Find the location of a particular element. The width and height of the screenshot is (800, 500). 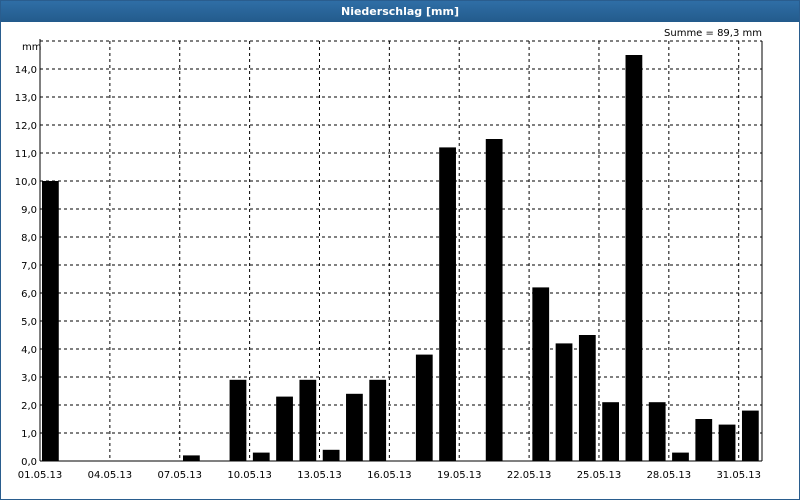

y-tick-label: 10,0 is located at coordinates (26, 182).